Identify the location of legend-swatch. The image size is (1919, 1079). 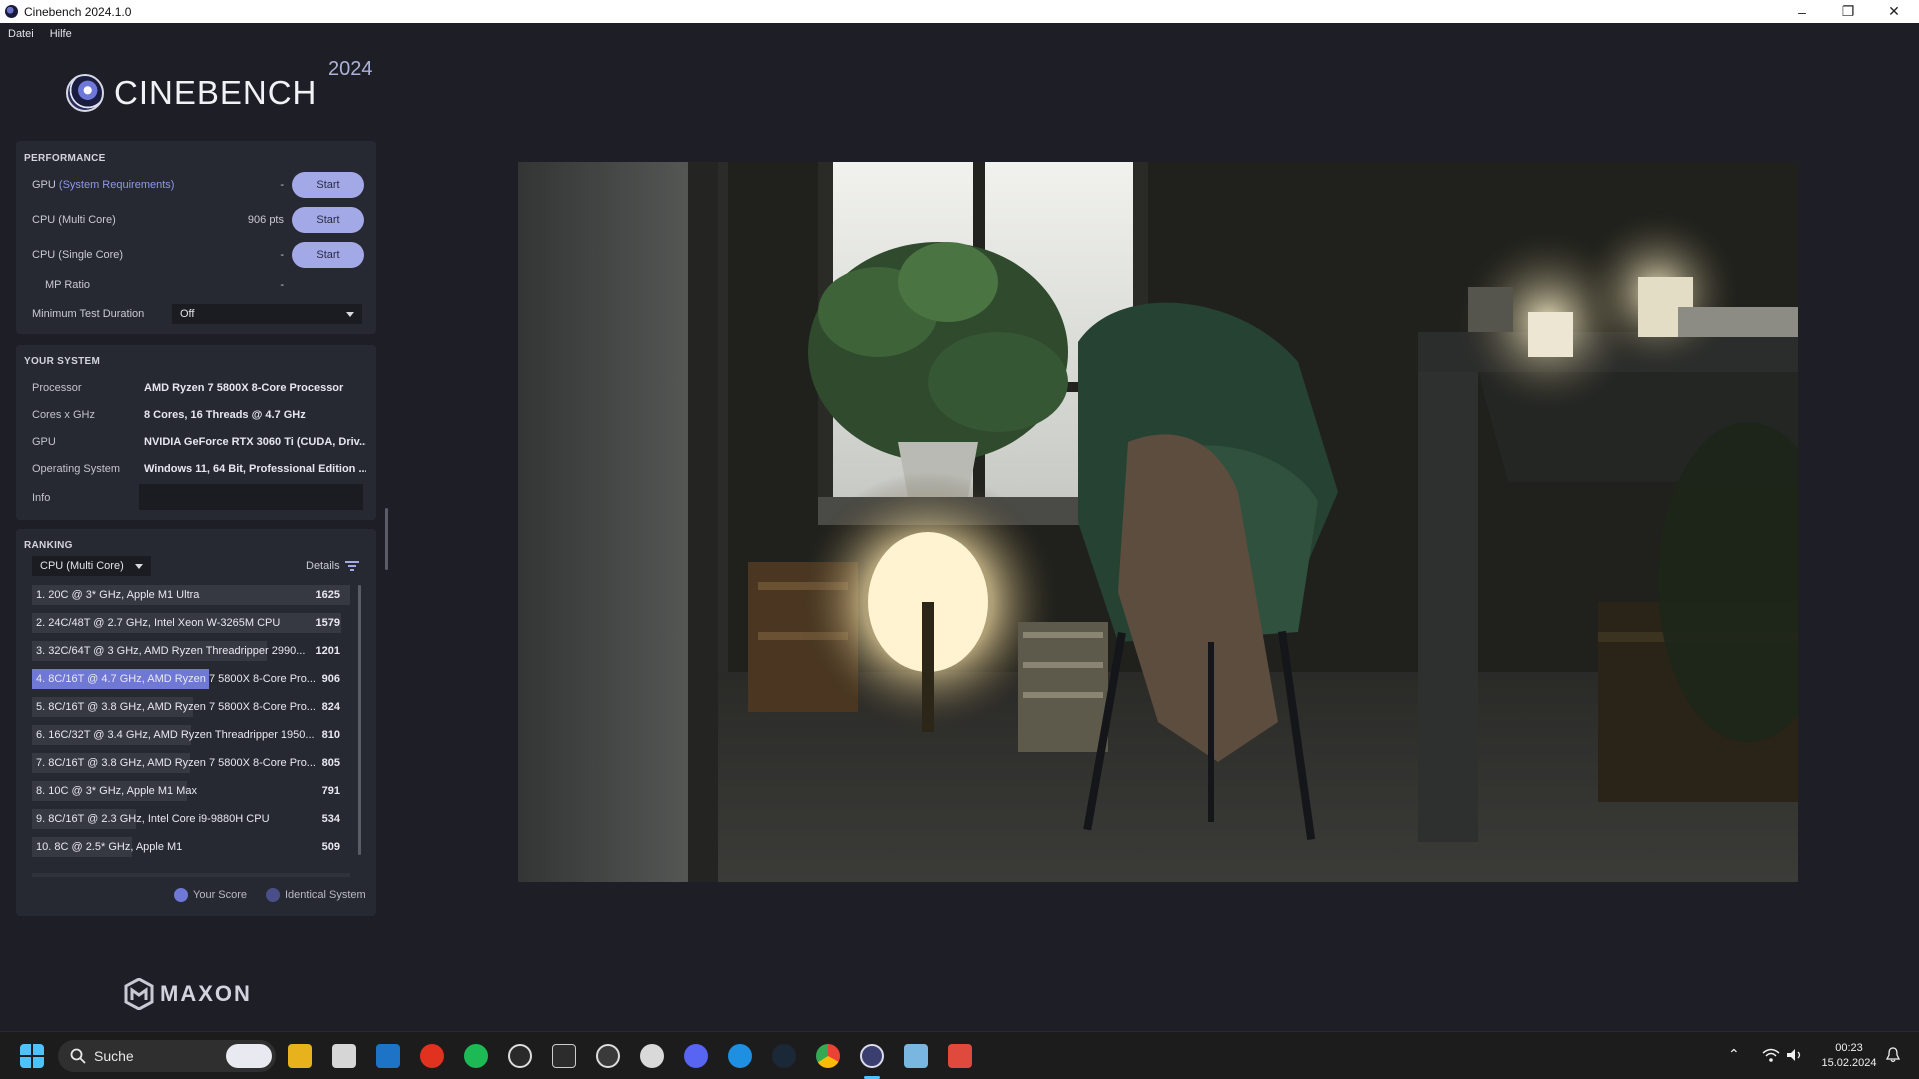
(181, 895).